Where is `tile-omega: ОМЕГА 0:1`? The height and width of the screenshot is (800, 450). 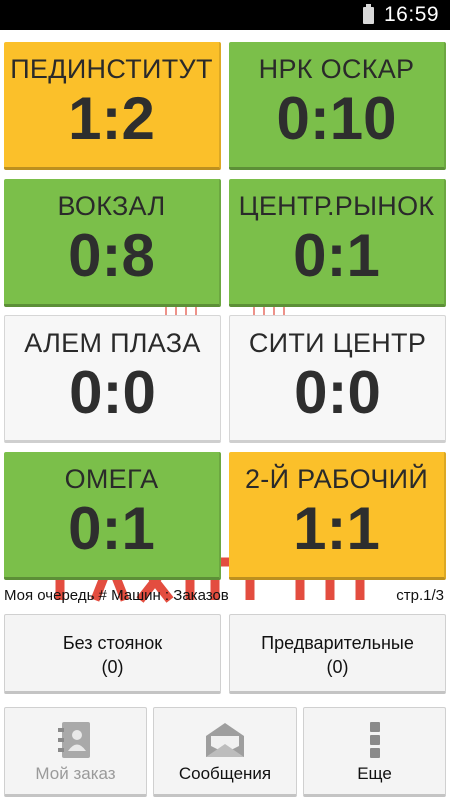
tile-omega: ОМЕГА 0:1 is located at coordinates (112, 516).